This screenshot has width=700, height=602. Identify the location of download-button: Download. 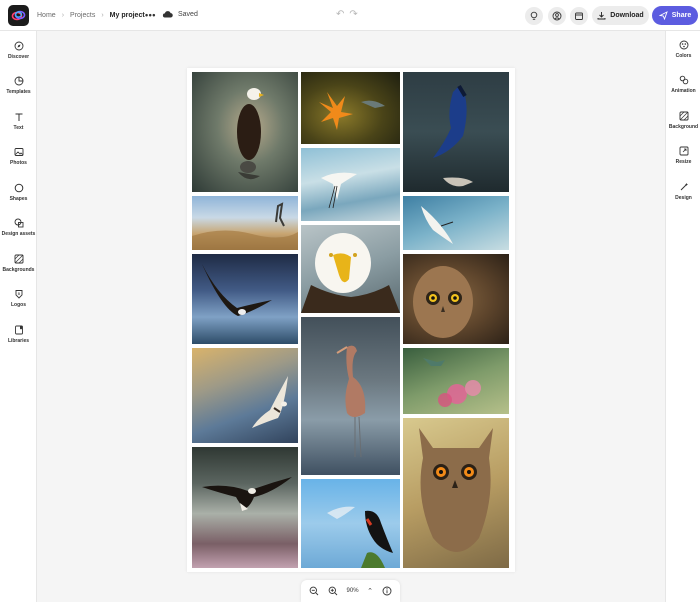
(620, 15).